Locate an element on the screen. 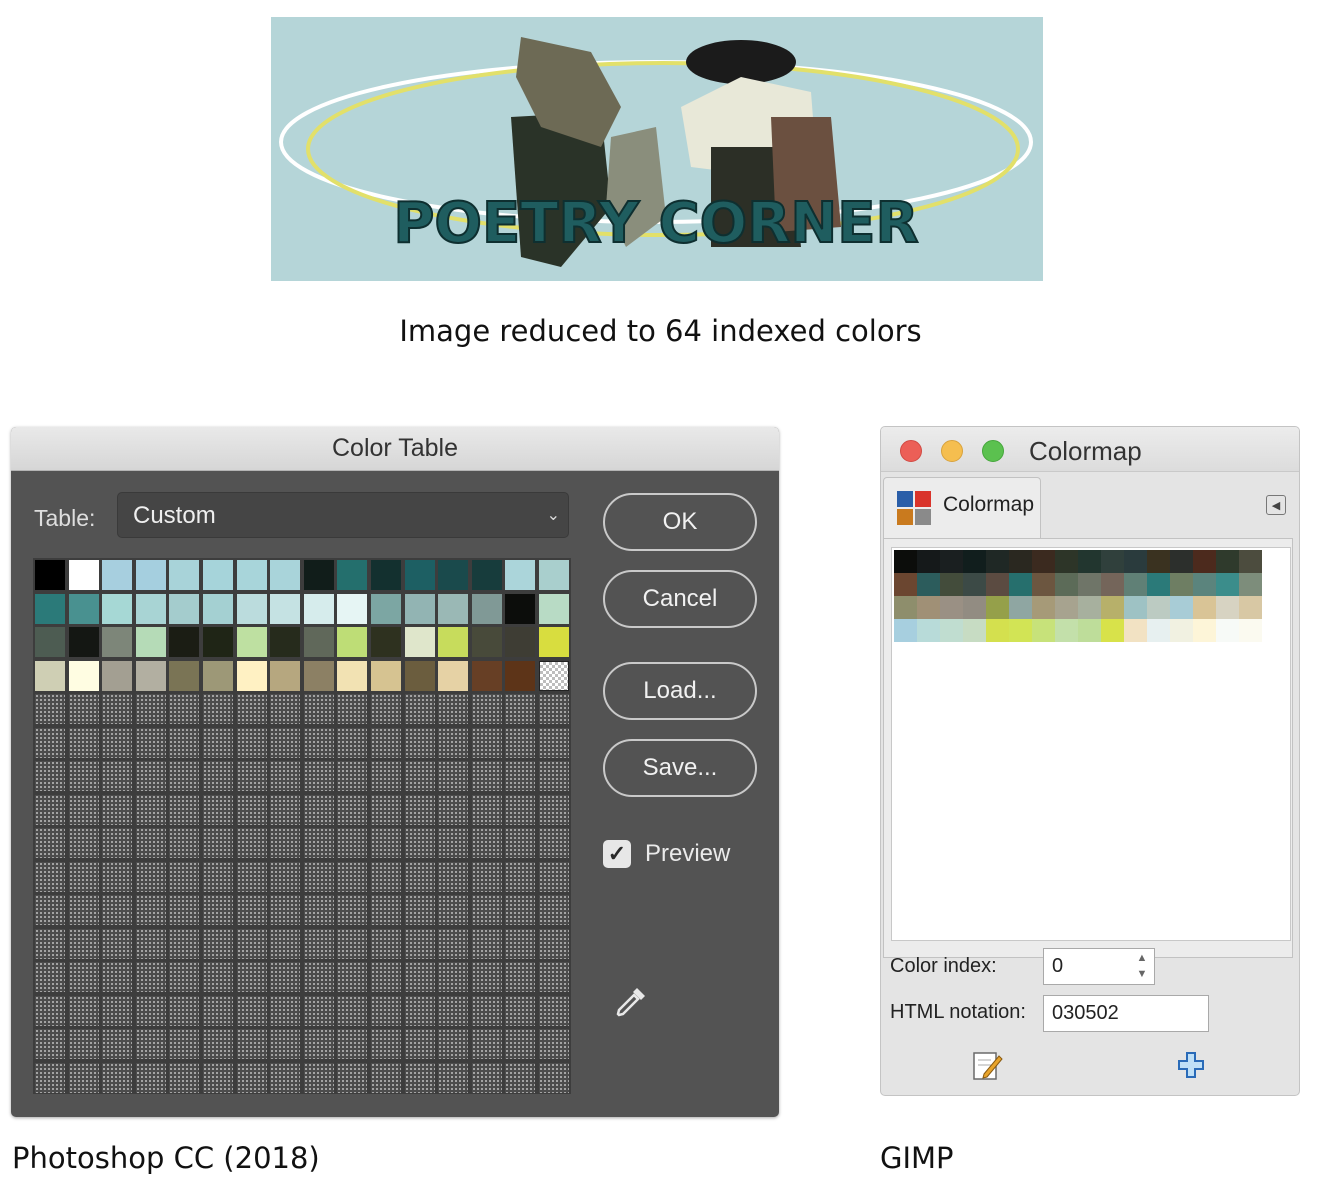 The height and width of the screenshot is (1200, 1321). tab-colormap: Colormap is located at coordinates (962, 508).